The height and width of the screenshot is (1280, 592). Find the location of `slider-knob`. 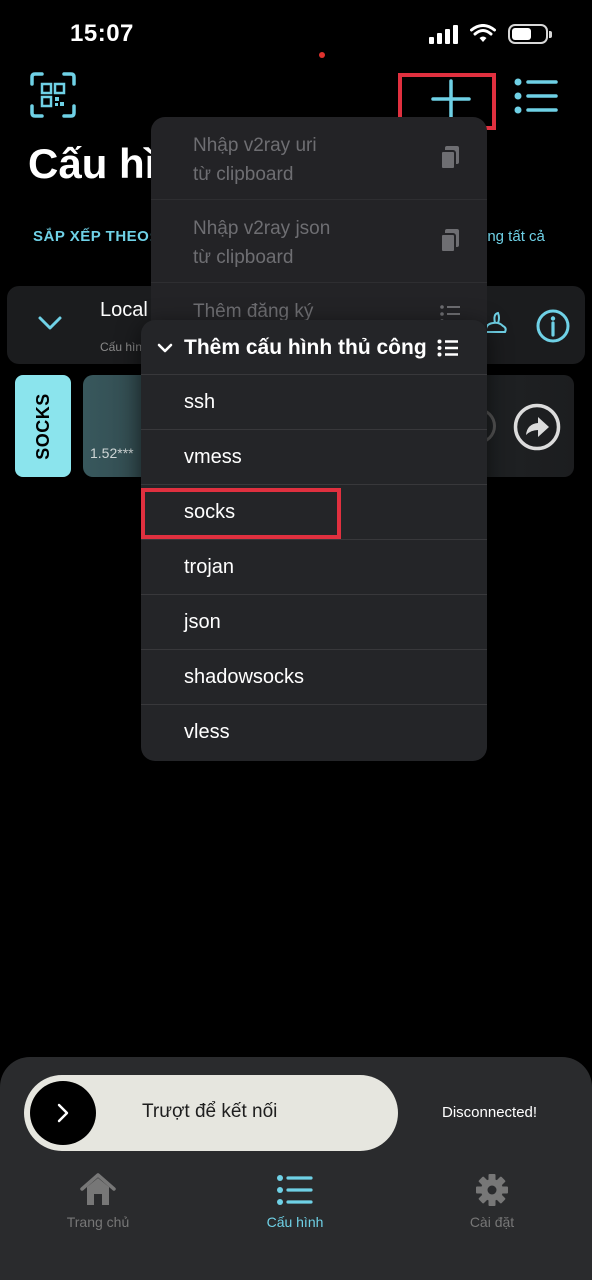

slider-knob is located at coordinates (63, 1113).